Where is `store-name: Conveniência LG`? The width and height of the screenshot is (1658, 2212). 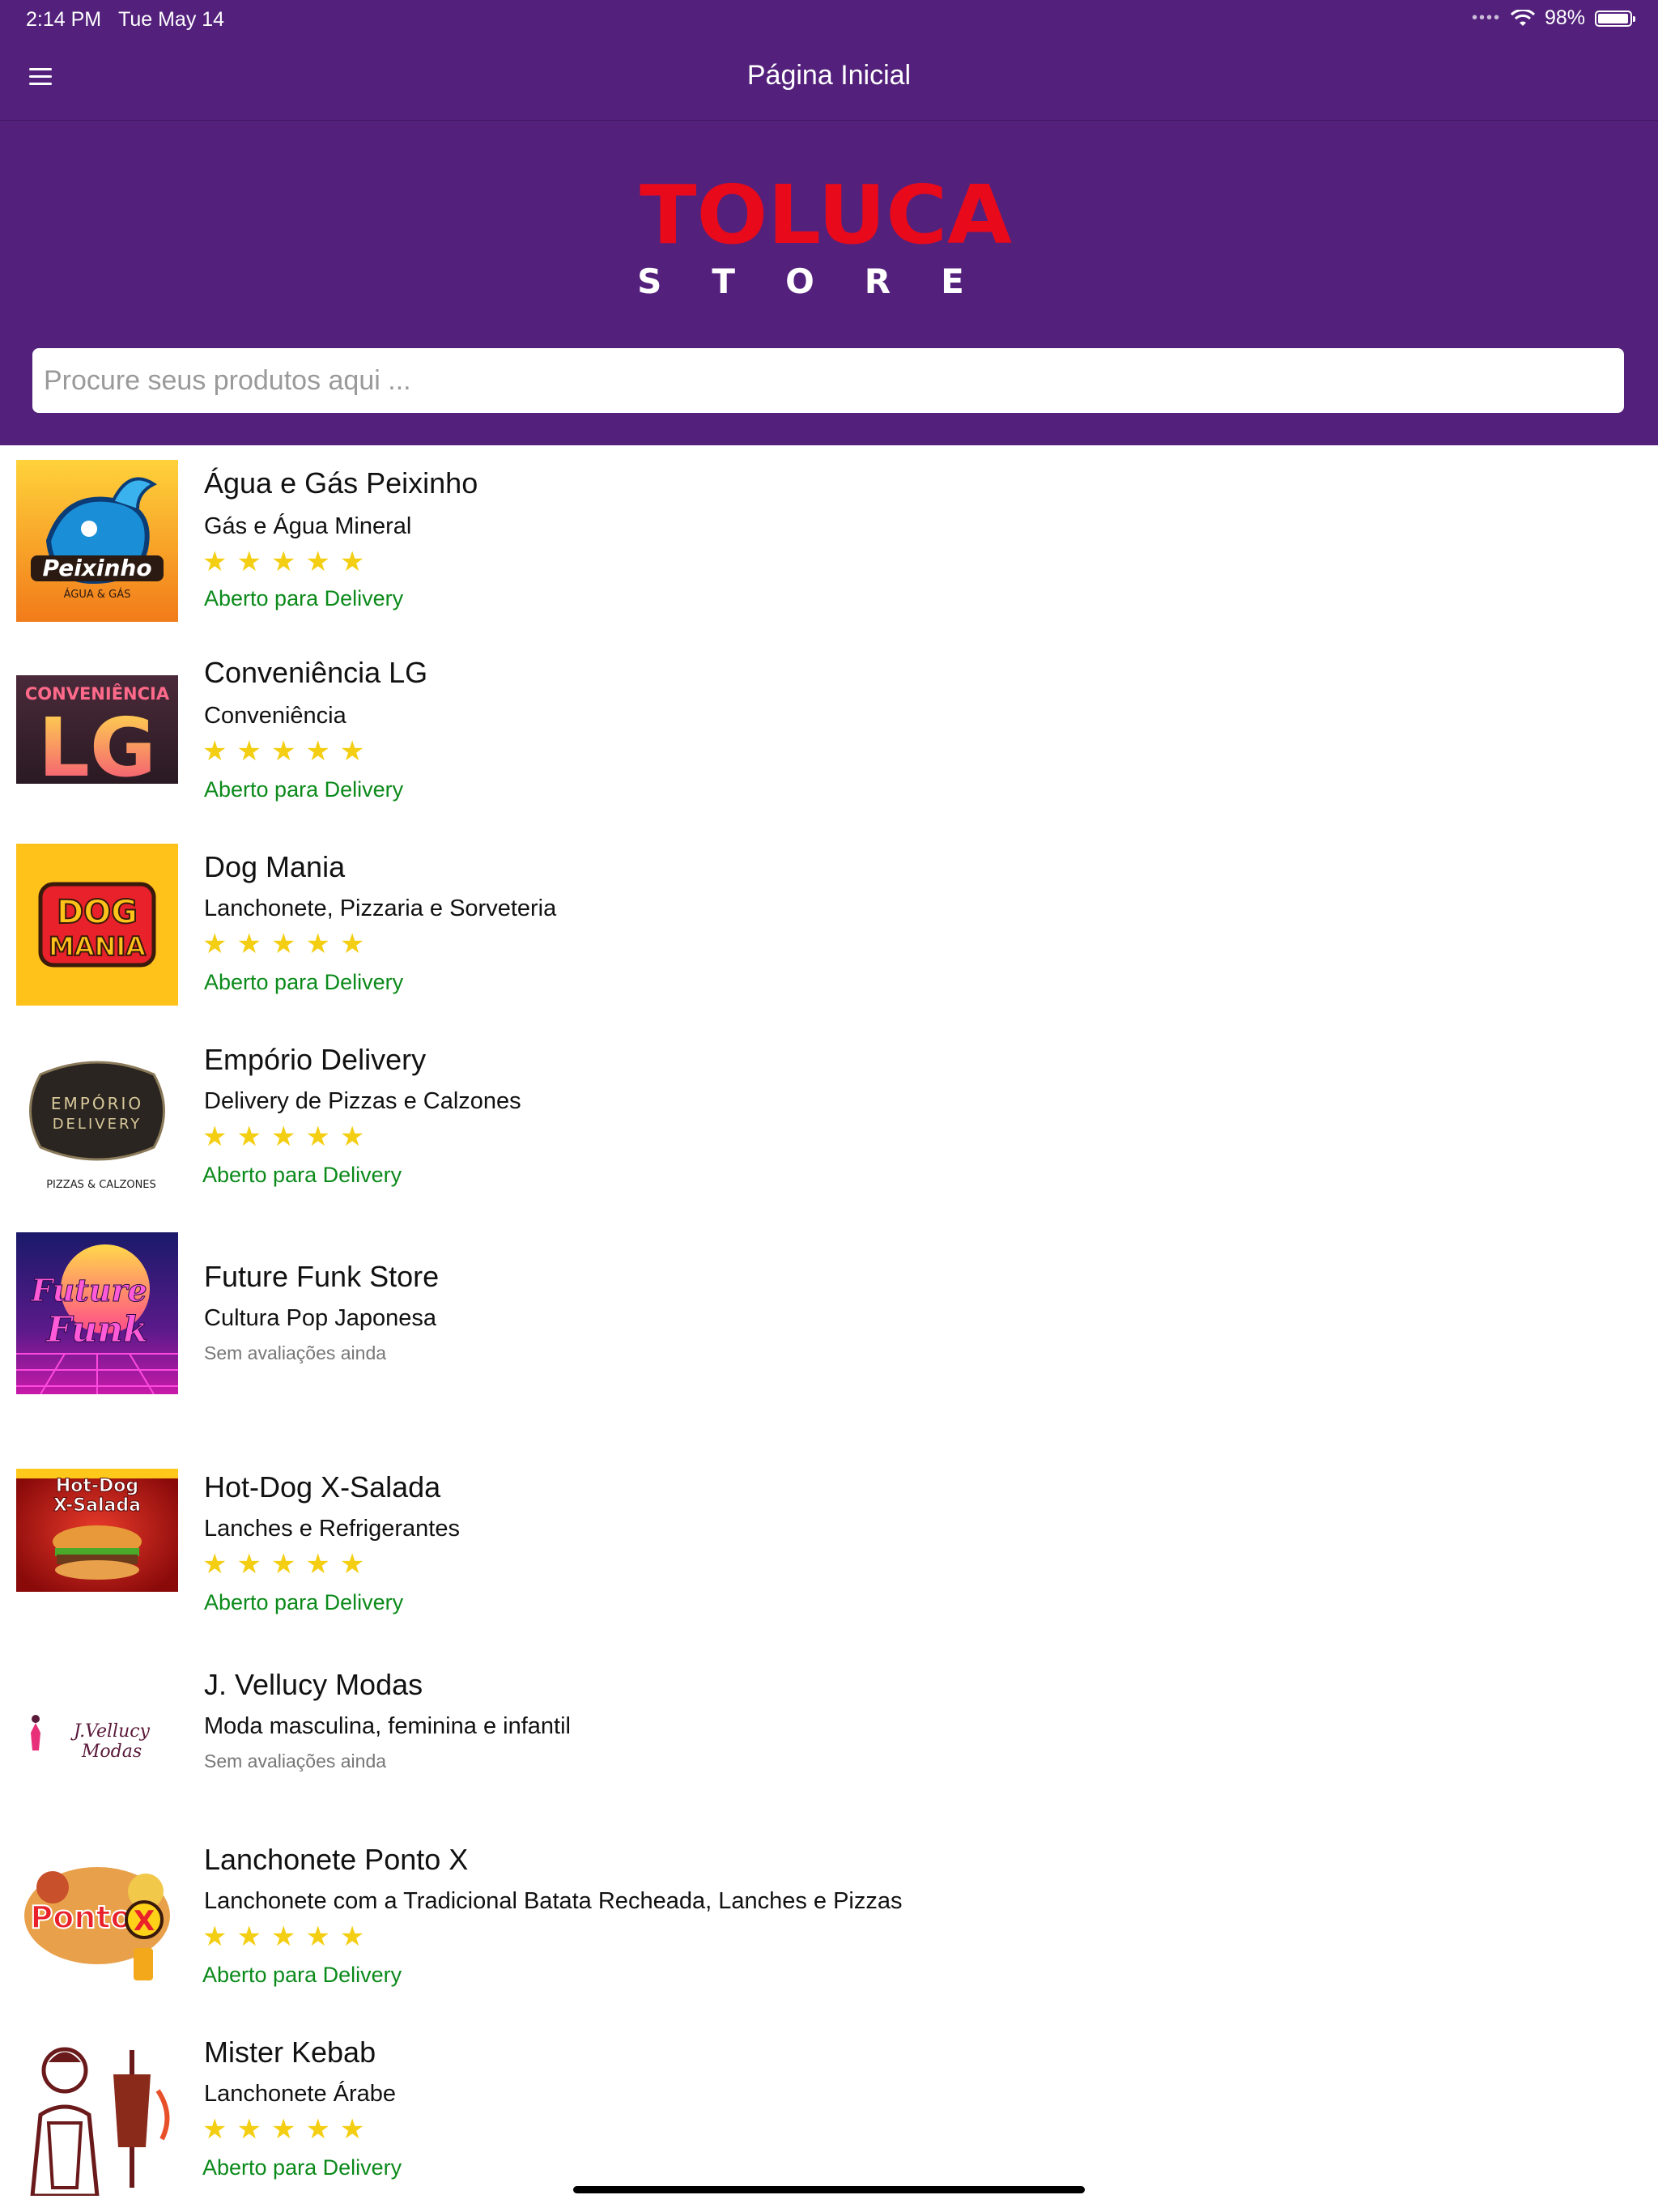 store-name: Conveniência LG is located at coordinates (316, 673).